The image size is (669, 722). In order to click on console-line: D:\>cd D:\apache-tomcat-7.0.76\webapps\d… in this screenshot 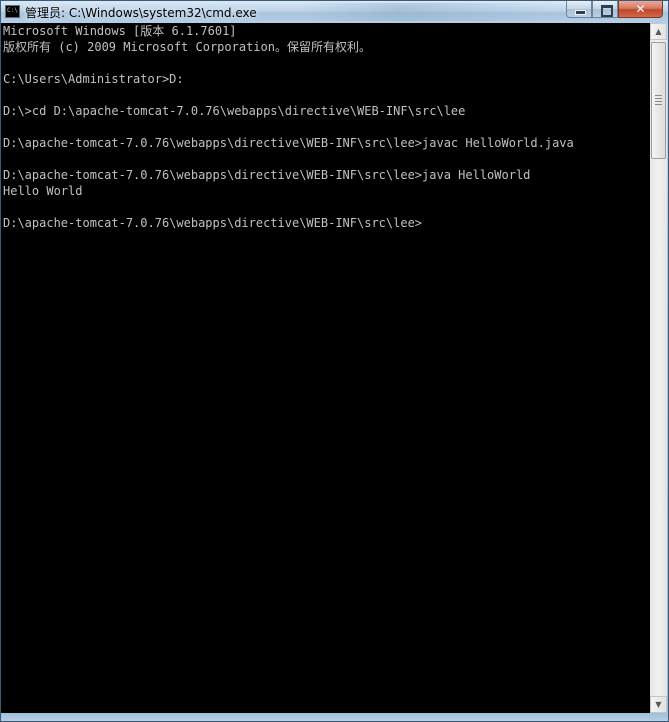, I will do `click(234, 111)`.